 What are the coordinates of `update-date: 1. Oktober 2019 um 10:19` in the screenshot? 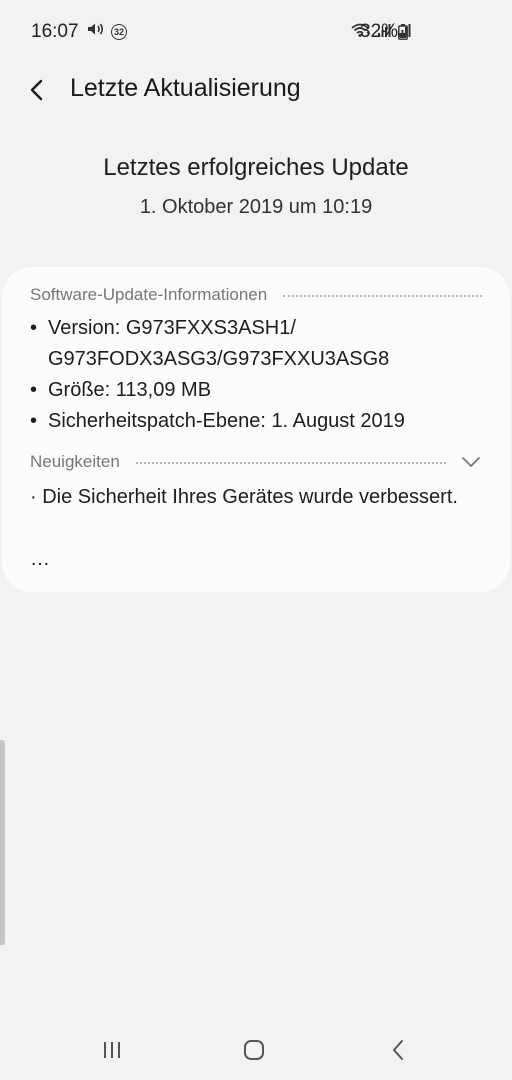 It's located at (256, 207).